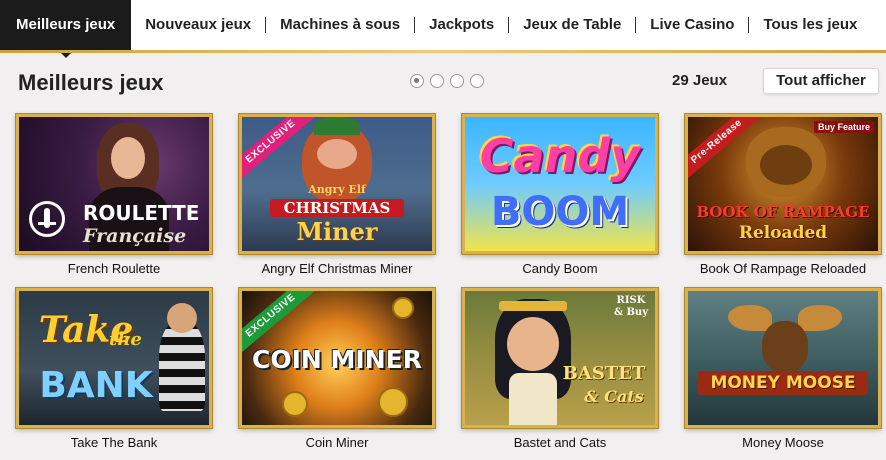  Describe the element at coordinates (572, 25) in the screenshot. I see `tab-jeux-de-table: Jeux de Table` at that location.